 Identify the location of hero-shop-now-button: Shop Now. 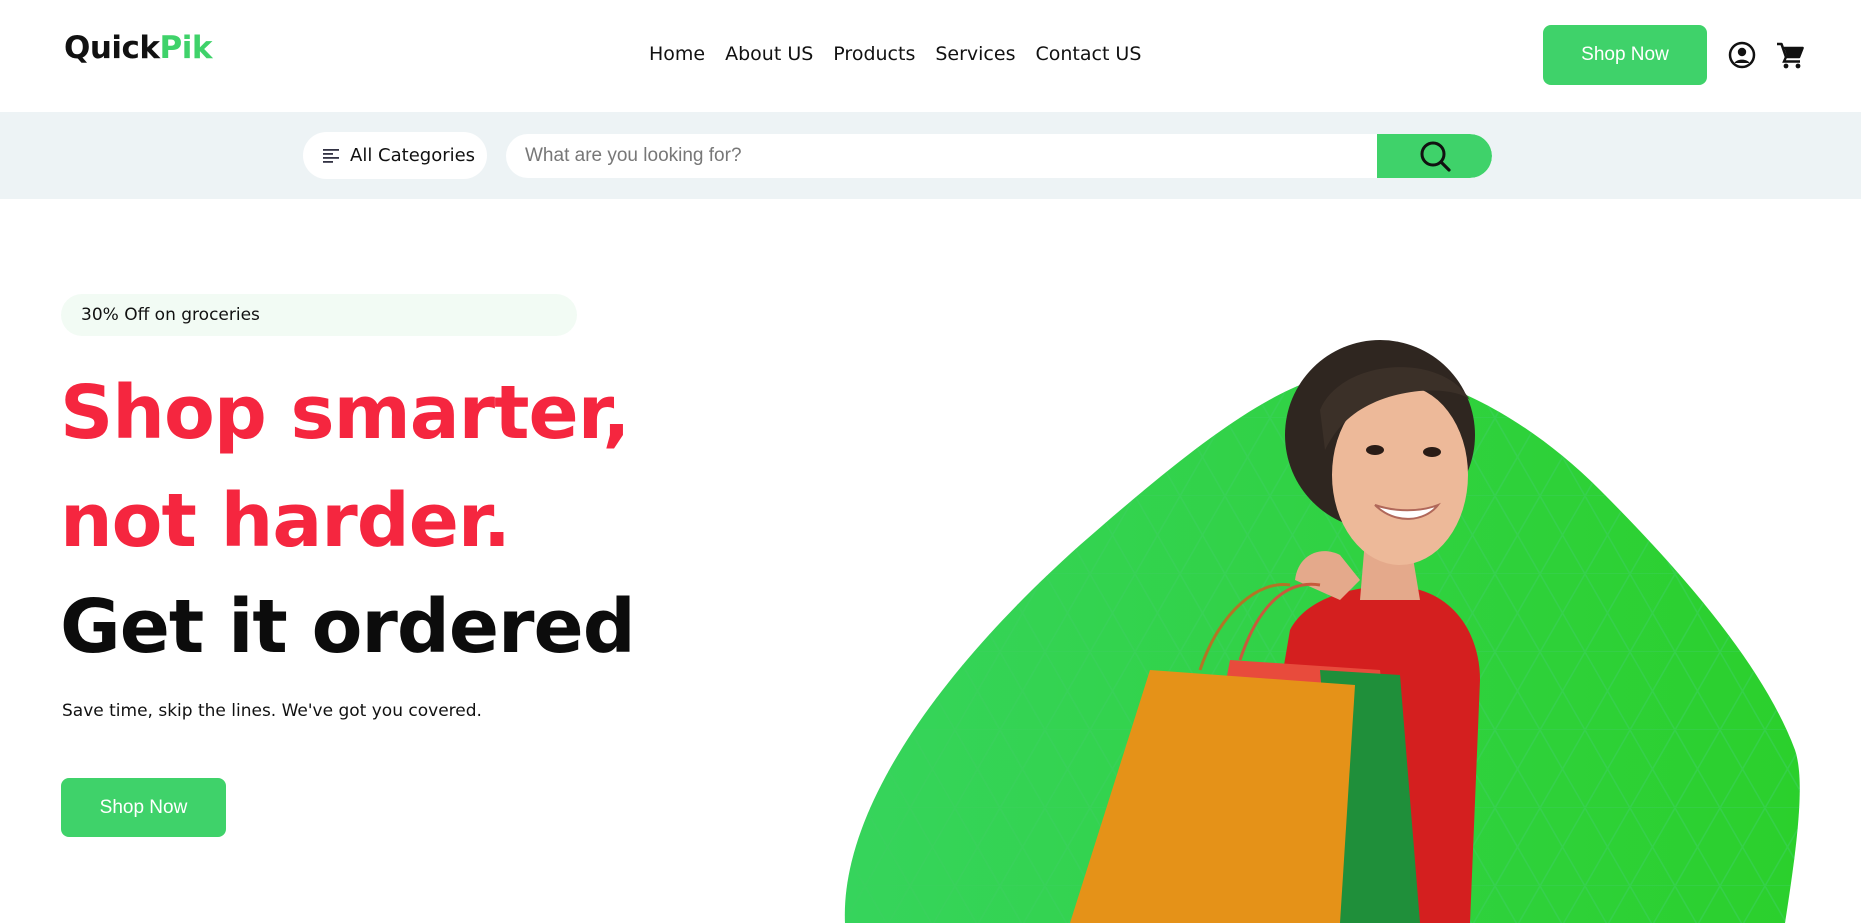
(143, 807).